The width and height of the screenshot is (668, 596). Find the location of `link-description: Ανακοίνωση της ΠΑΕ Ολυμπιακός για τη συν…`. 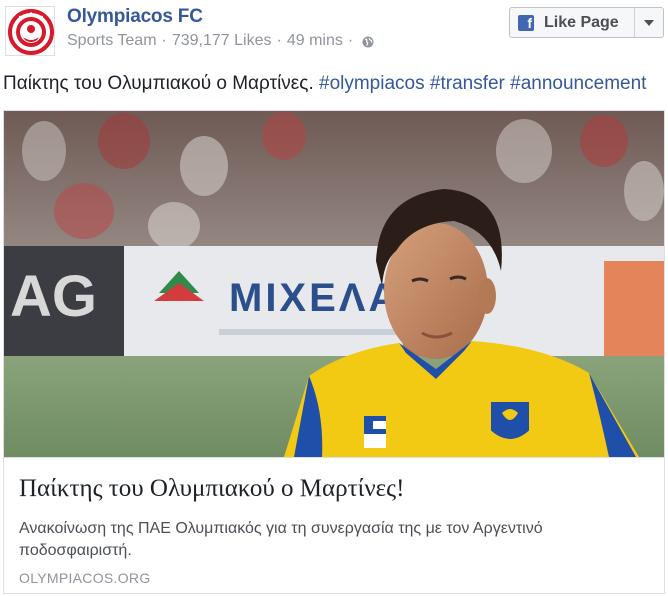

link-description: Ανακοίνωση της ΠΑΕ Ολυμπιακός για τη συν… is located at coordinates (281, 539).